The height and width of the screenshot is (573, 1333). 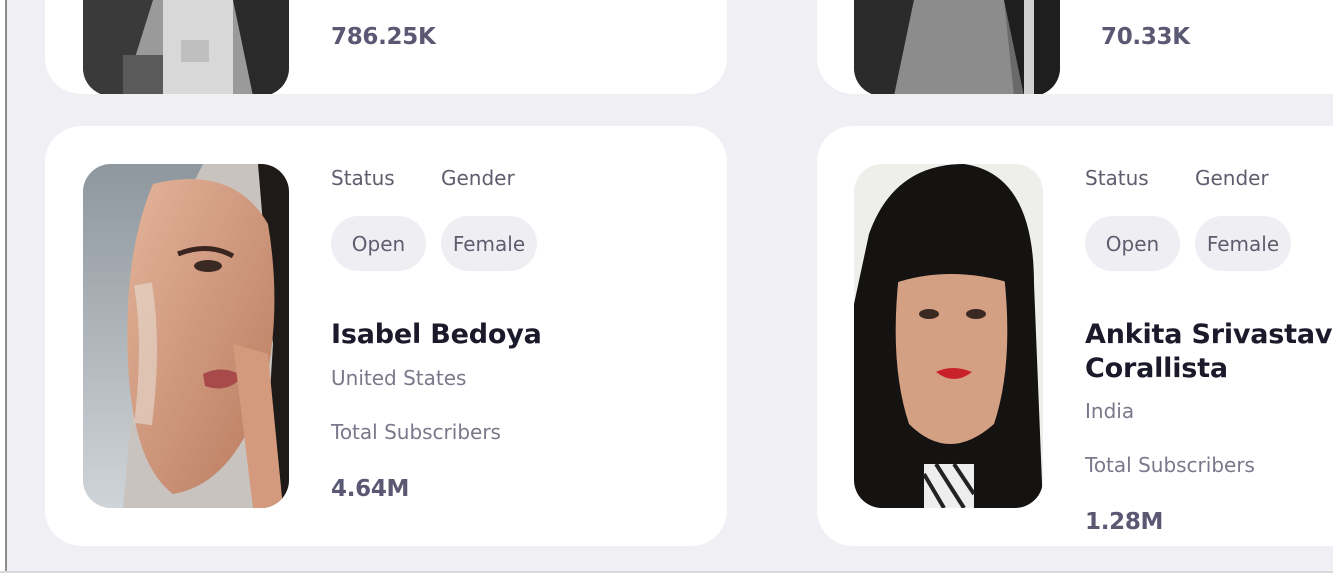 I want to click on subscribers-value: 70.33K, so click(x=1145, y=37).